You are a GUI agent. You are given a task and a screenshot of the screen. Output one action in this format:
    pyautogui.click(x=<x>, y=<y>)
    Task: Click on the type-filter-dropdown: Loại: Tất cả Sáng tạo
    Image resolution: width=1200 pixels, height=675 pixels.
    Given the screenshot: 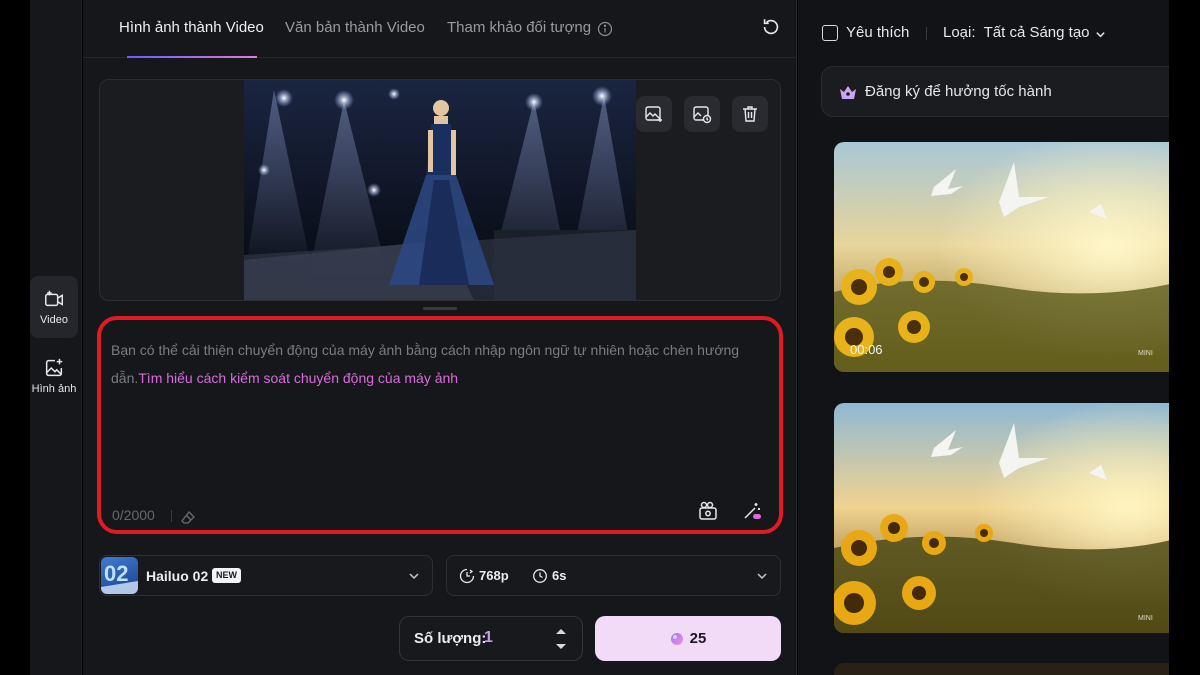 What is the action you would take?
    pyautogui.click(x=1016, y=32)
    